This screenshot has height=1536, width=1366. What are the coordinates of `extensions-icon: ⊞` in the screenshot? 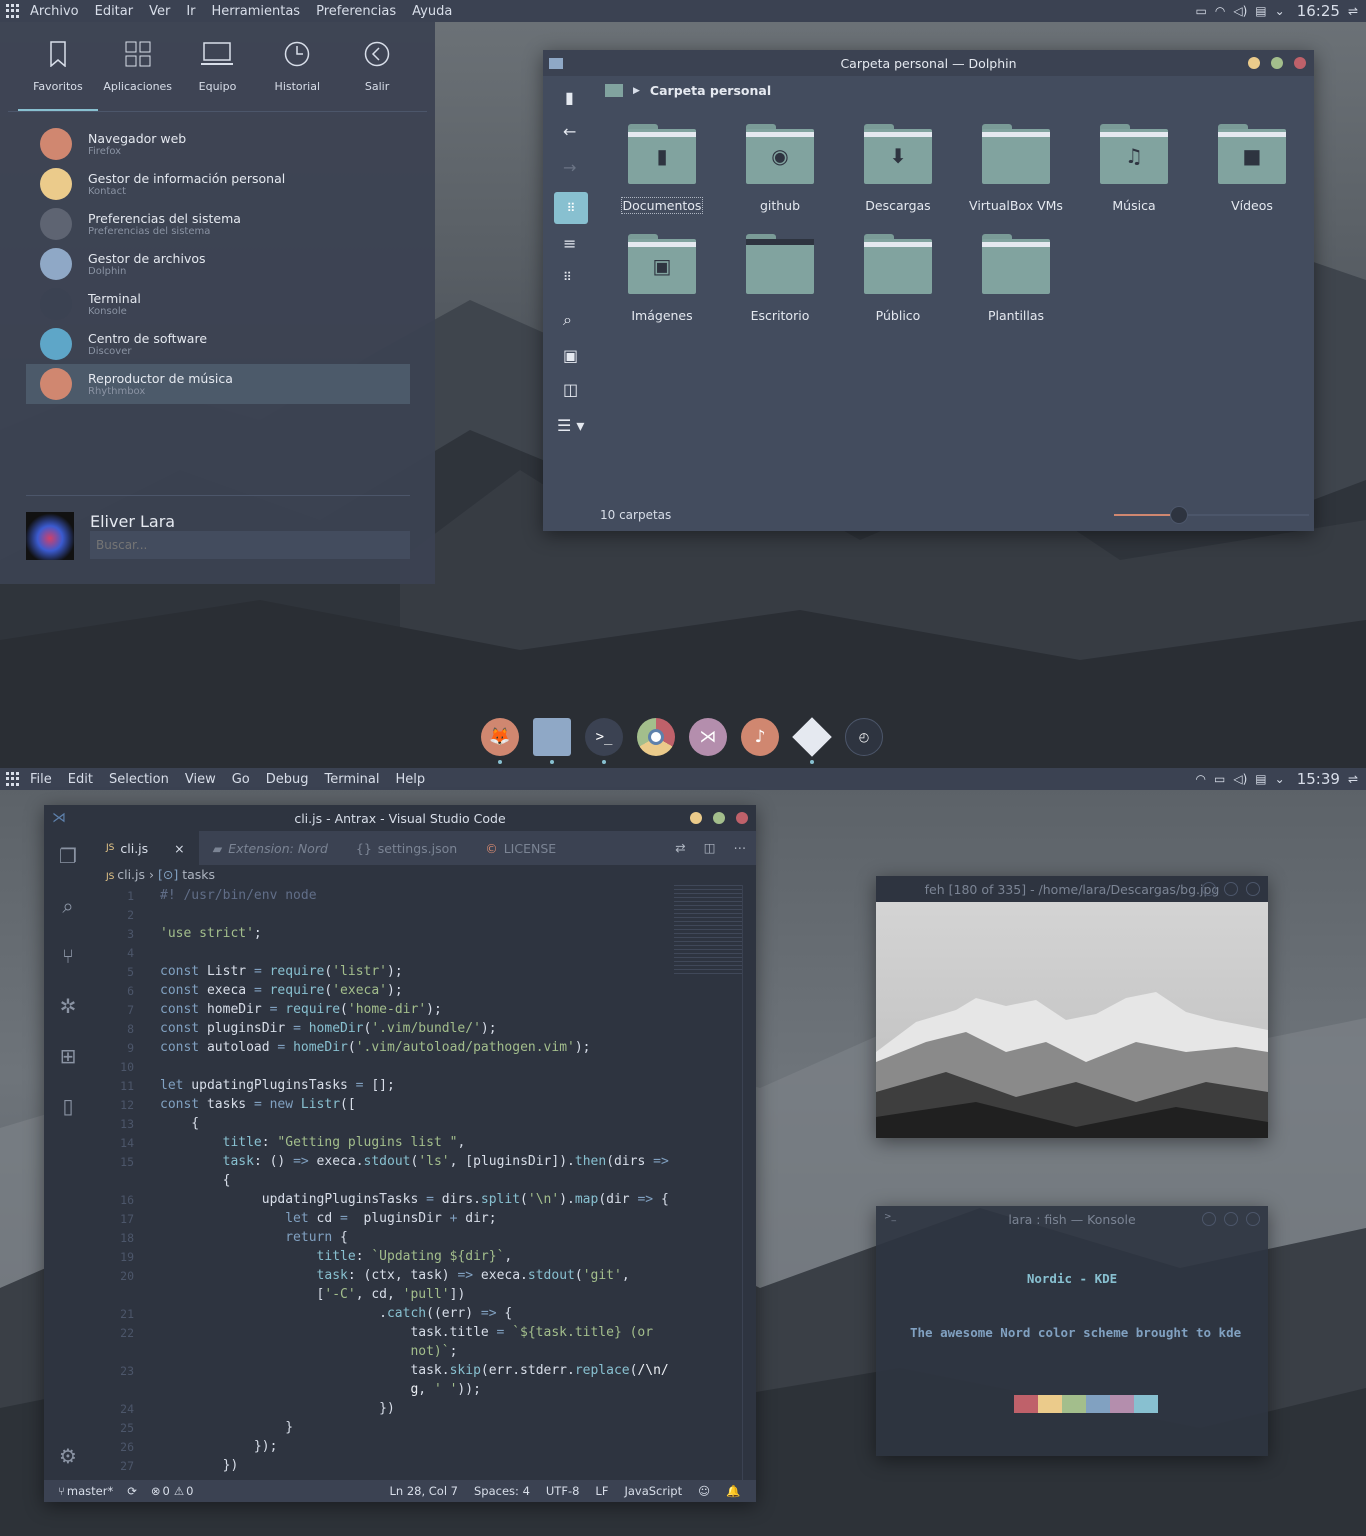 It's located at (68, 1056).